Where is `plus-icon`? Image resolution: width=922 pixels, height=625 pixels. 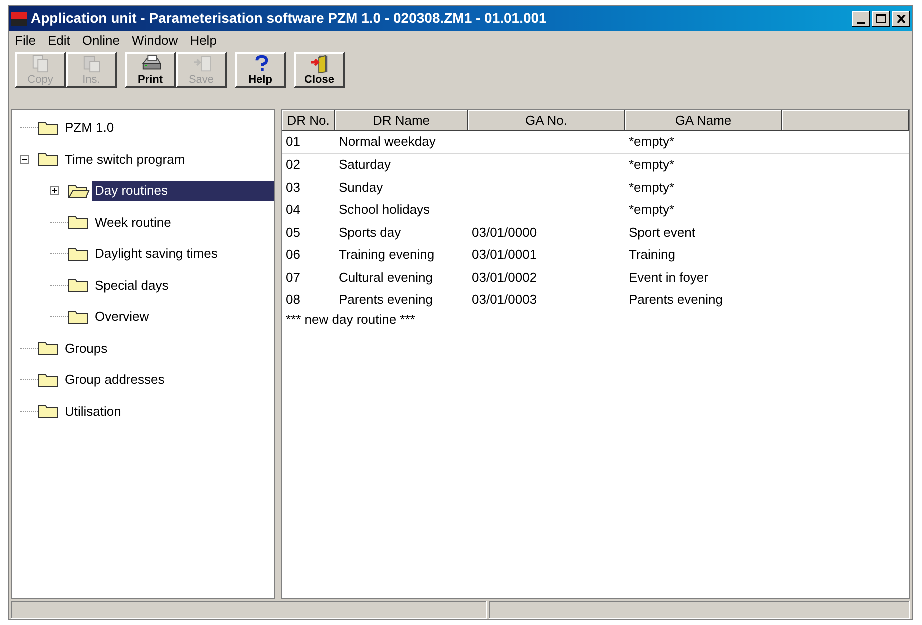 plus-icon is located at coordinates (54, 190).